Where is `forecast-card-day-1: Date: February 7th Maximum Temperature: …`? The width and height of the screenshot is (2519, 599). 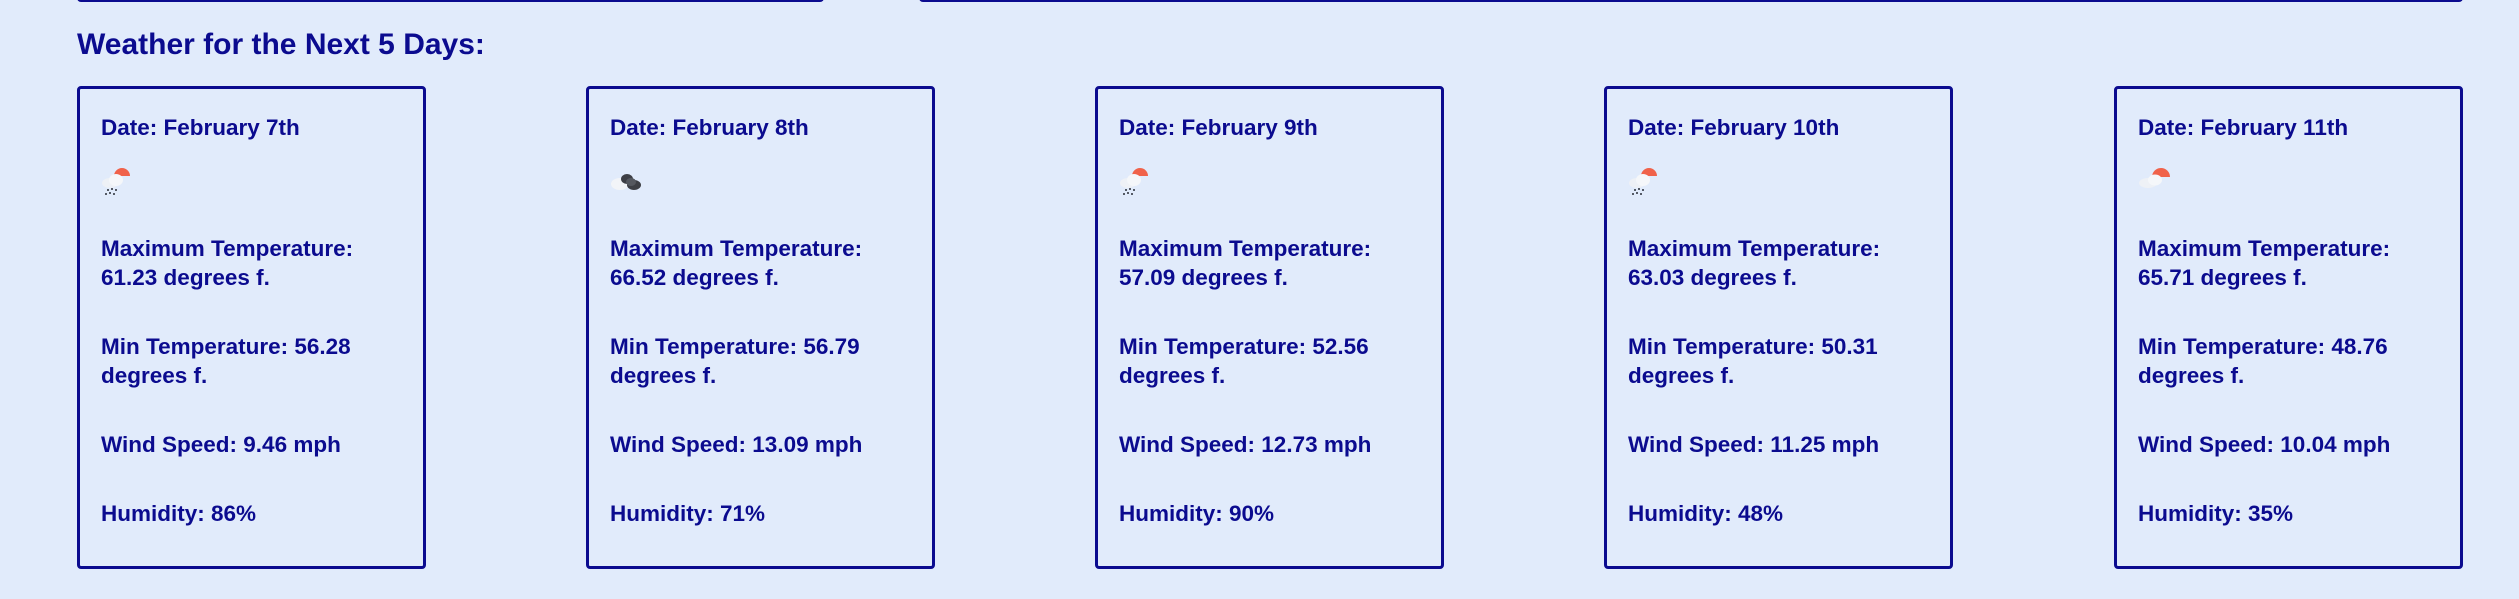
forecast-card-day-1: Date: February 7th Maximum Temperature: … is located at coordinates (251, 327).